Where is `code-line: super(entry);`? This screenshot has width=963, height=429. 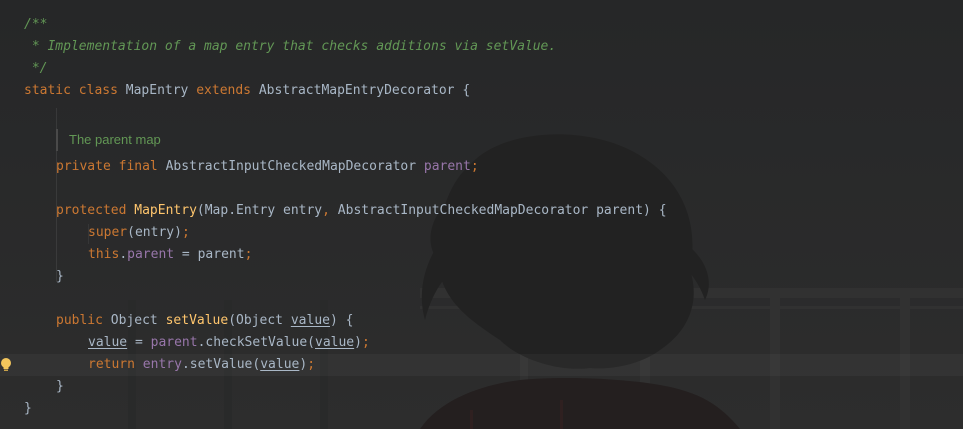 code-line: super(entry); is located at coordinates (481, 233).